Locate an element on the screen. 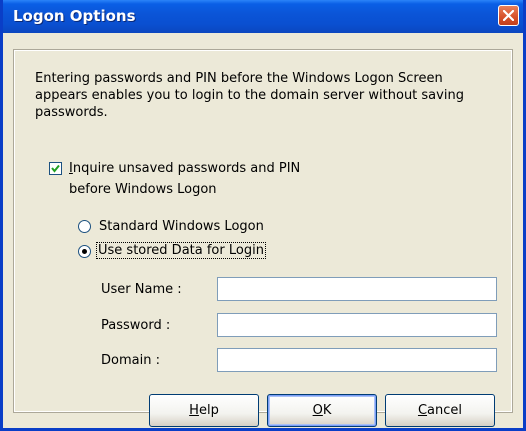 Image resolution: width=526 pixels, height=431 pixels. inquire-label-rest: nquire unsaved passwords and PIN is located at coordinates (186, 168).